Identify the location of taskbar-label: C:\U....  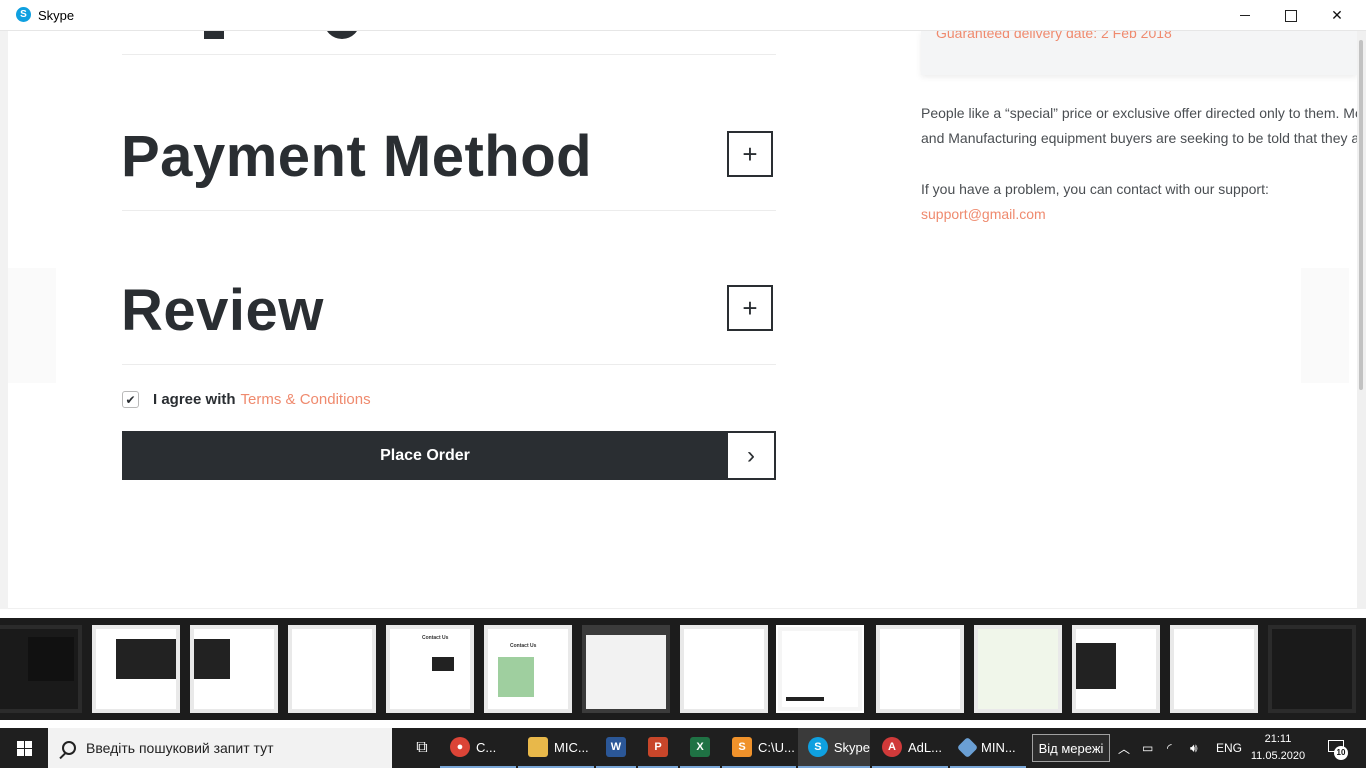
(776, 747).